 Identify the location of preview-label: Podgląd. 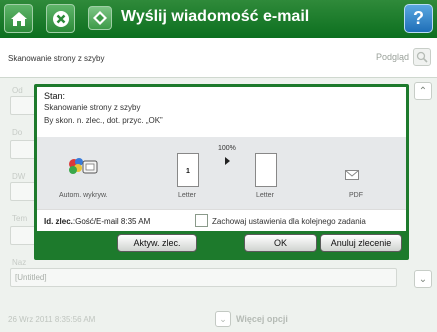
(392, 57).